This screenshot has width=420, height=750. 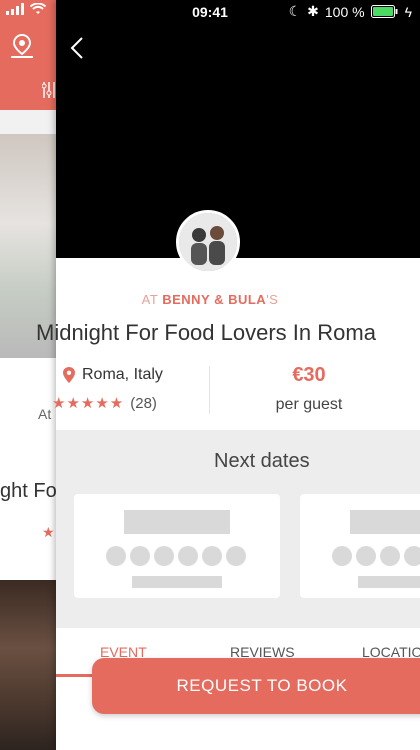 What do you see at coordinates (45, 414) in the screenshot?
I see `listing-host-prefix: At` at bounding box center [45, 414].